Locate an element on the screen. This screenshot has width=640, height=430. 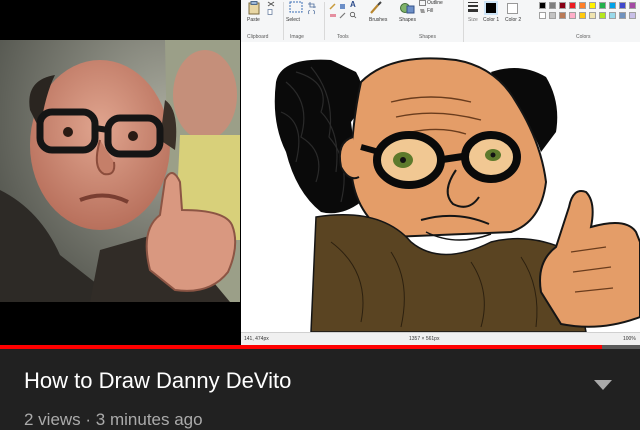
video-metadata: 2 views · 3 minutes ago is located at coordinates (113, 419).